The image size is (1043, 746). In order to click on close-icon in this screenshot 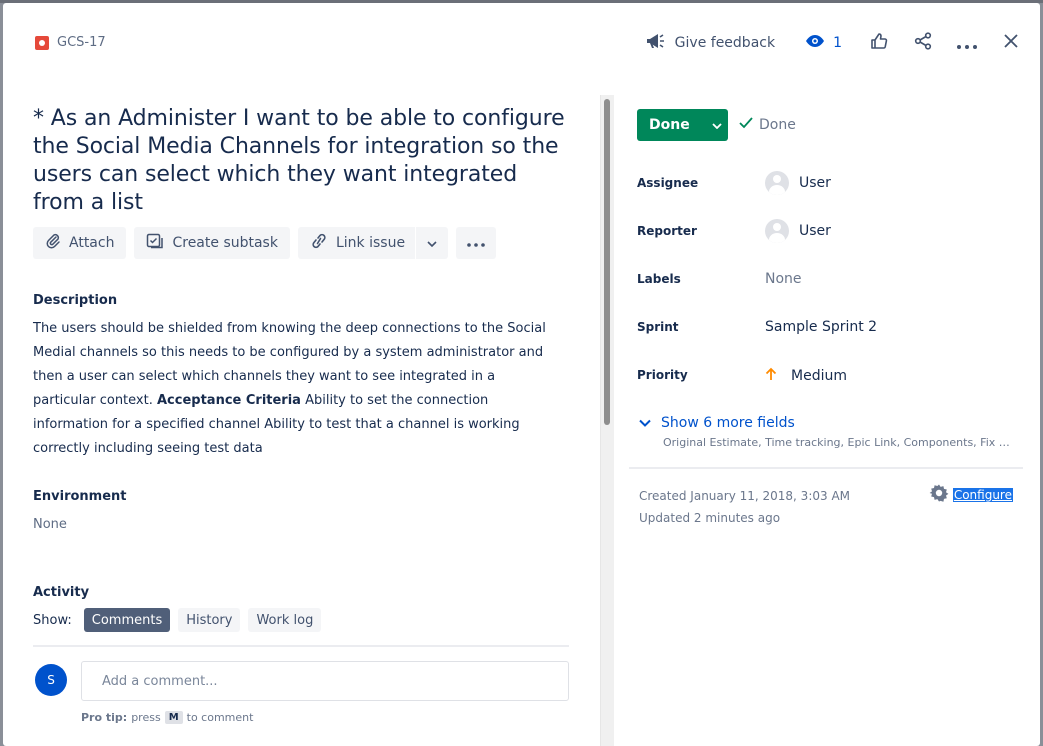, I will do `click(1011, 43)`.